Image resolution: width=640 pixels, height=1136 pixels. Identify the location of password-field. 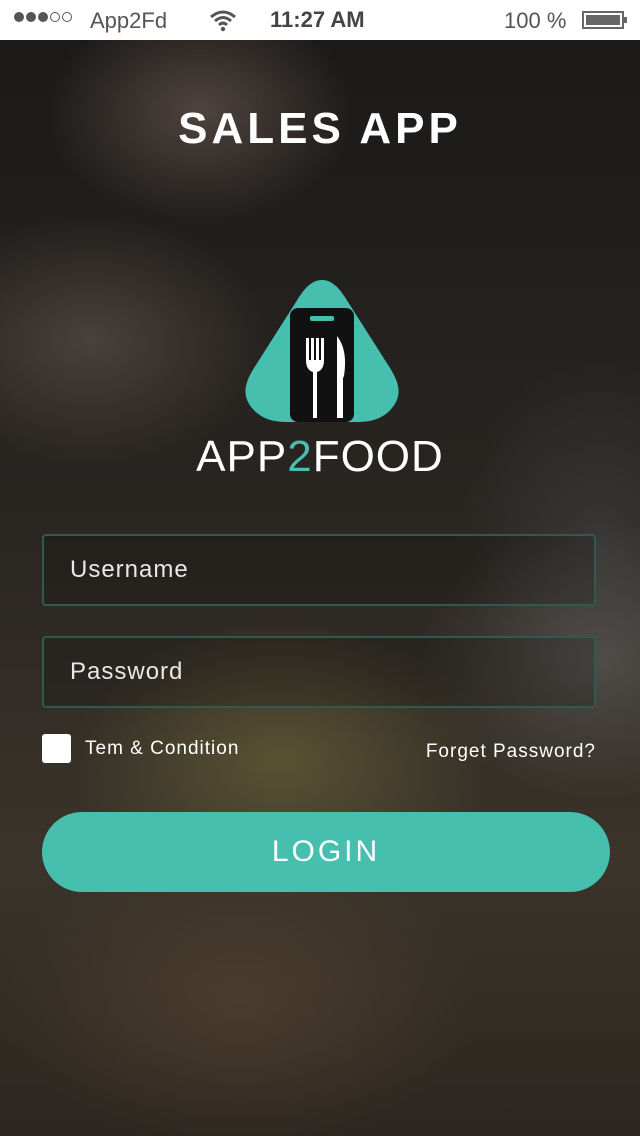
(319, 672).